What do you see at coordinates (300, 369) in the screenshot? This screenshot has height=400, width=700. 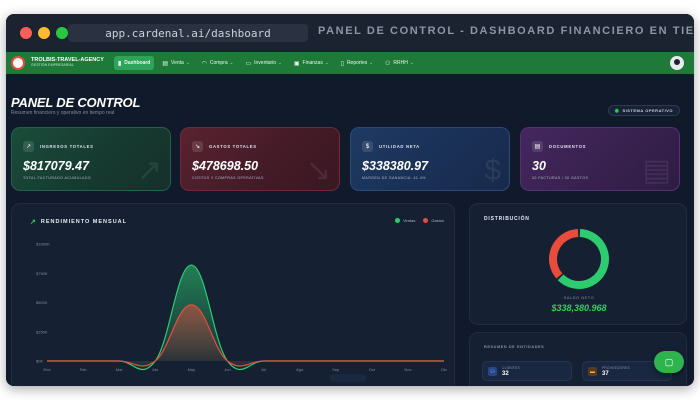 I see `x-tick-label: Ago` at bounding box center [300, 369].